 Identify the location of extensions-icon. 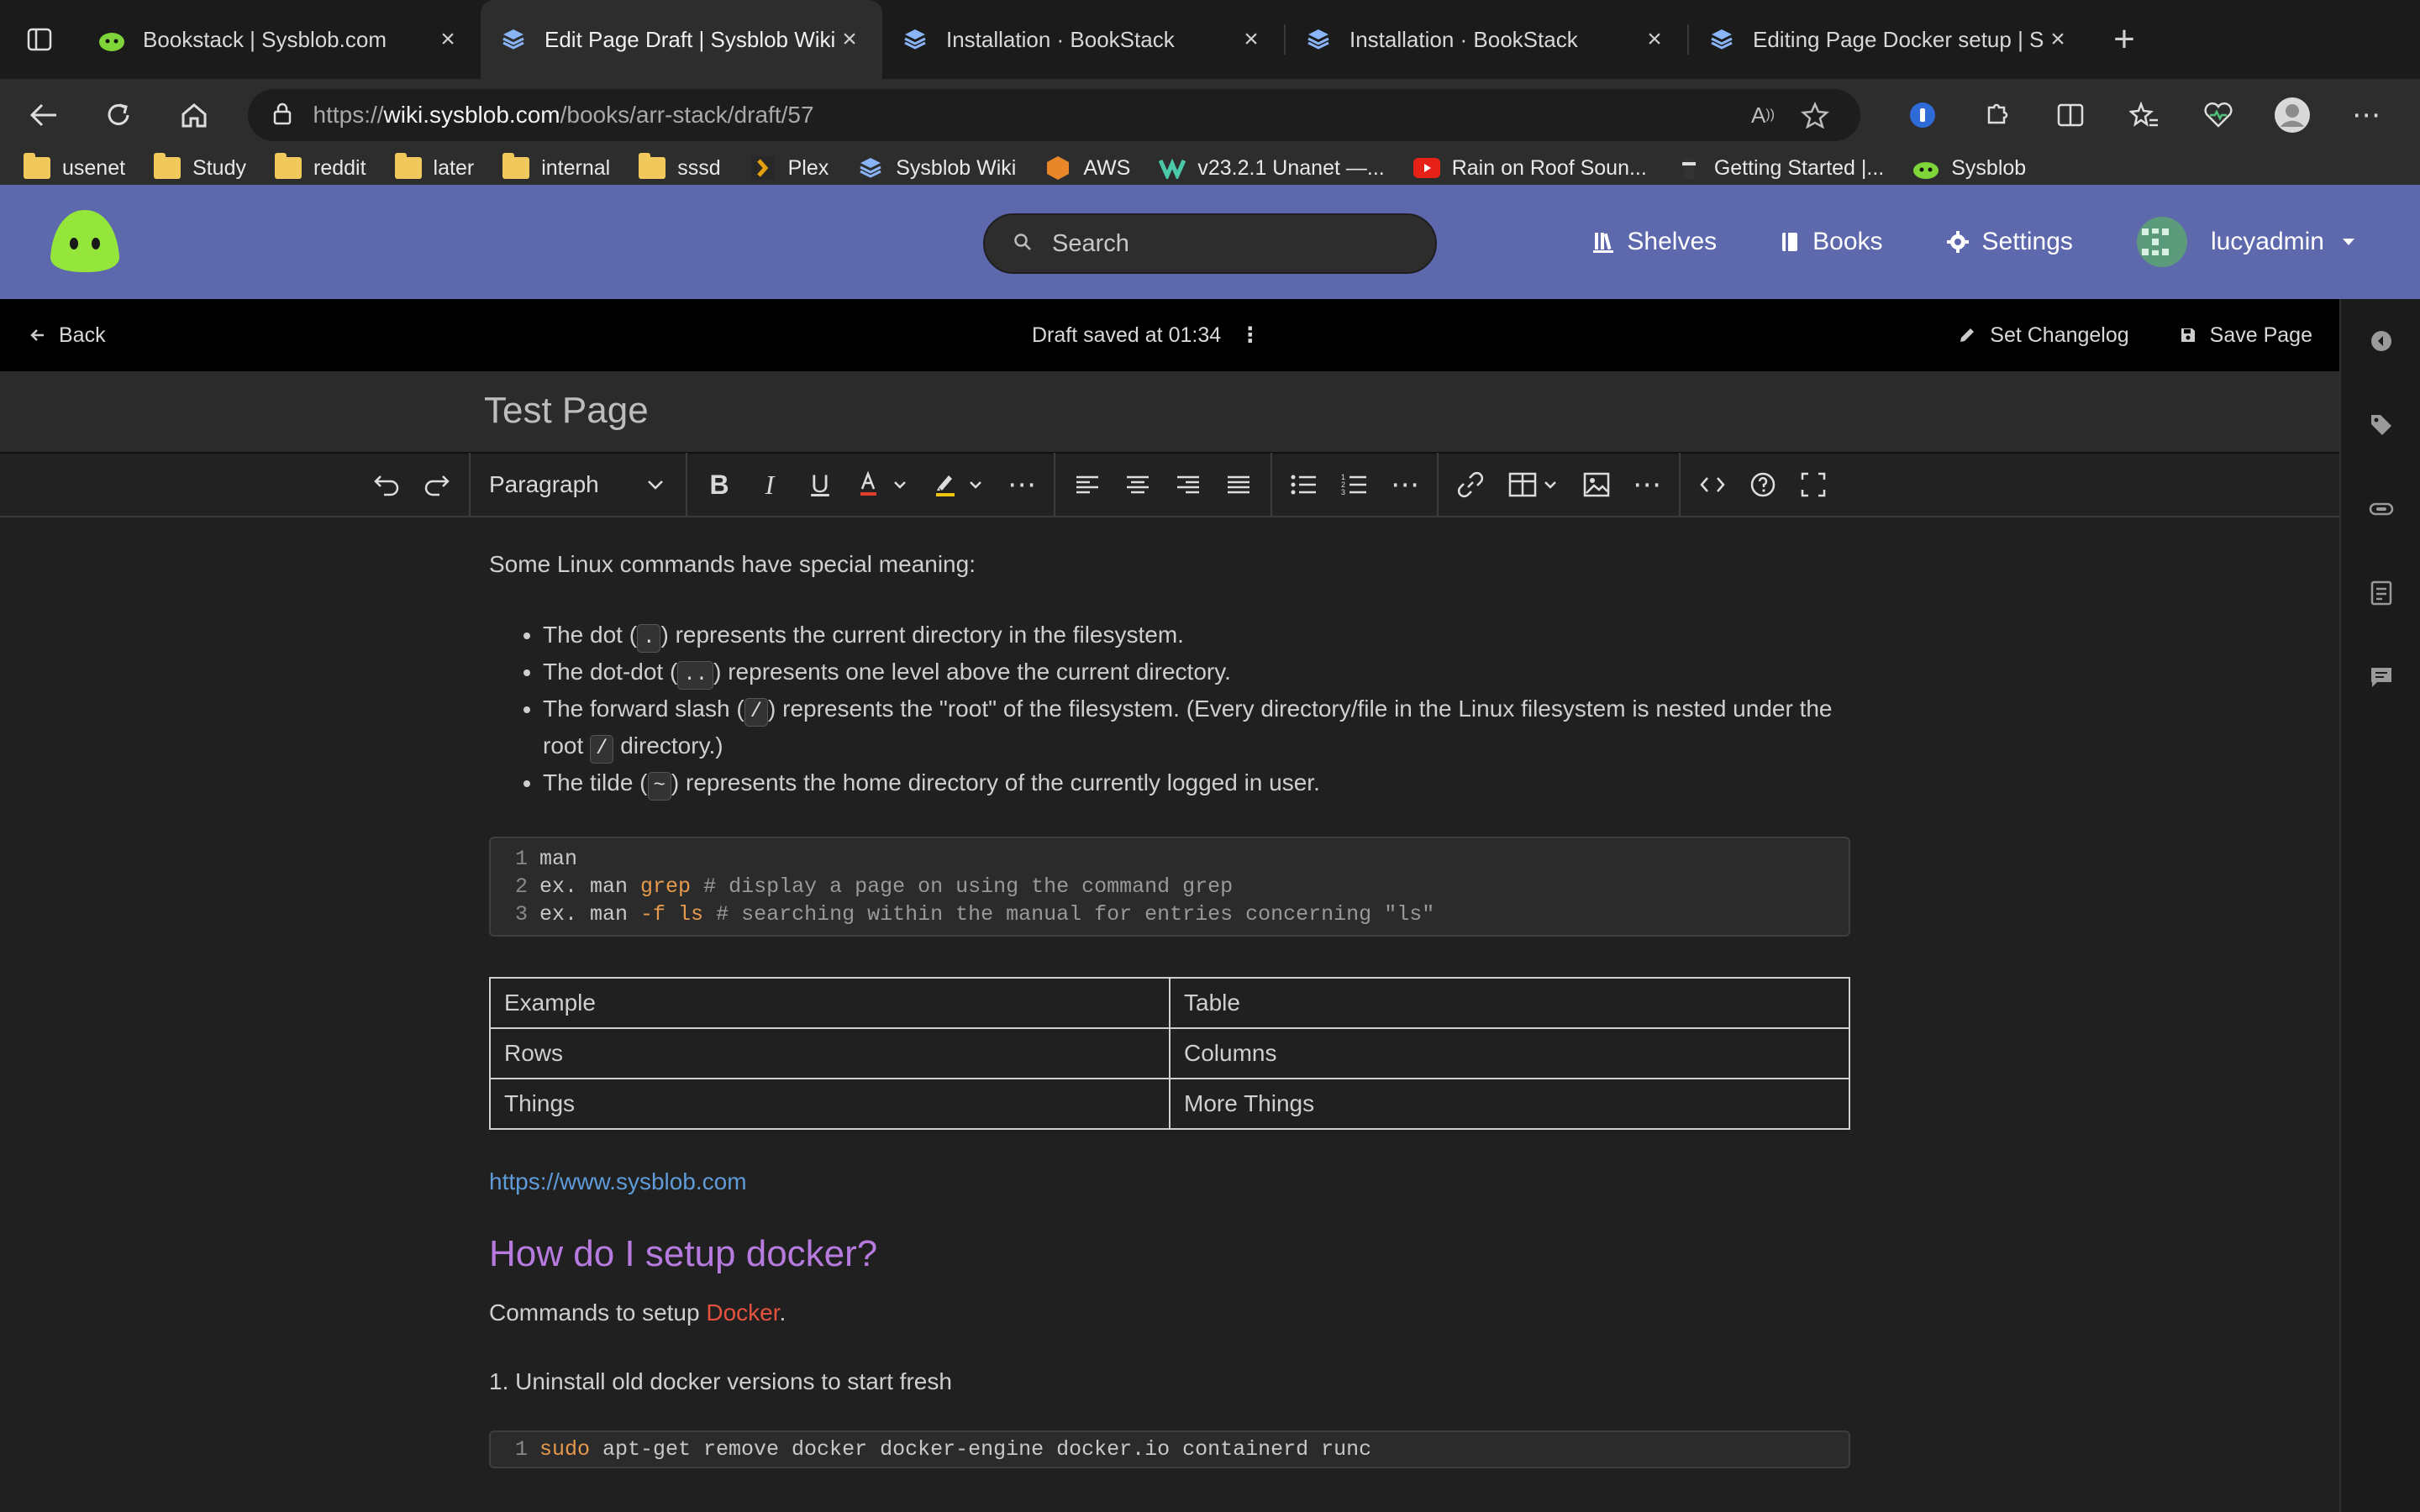
(1996, 115).